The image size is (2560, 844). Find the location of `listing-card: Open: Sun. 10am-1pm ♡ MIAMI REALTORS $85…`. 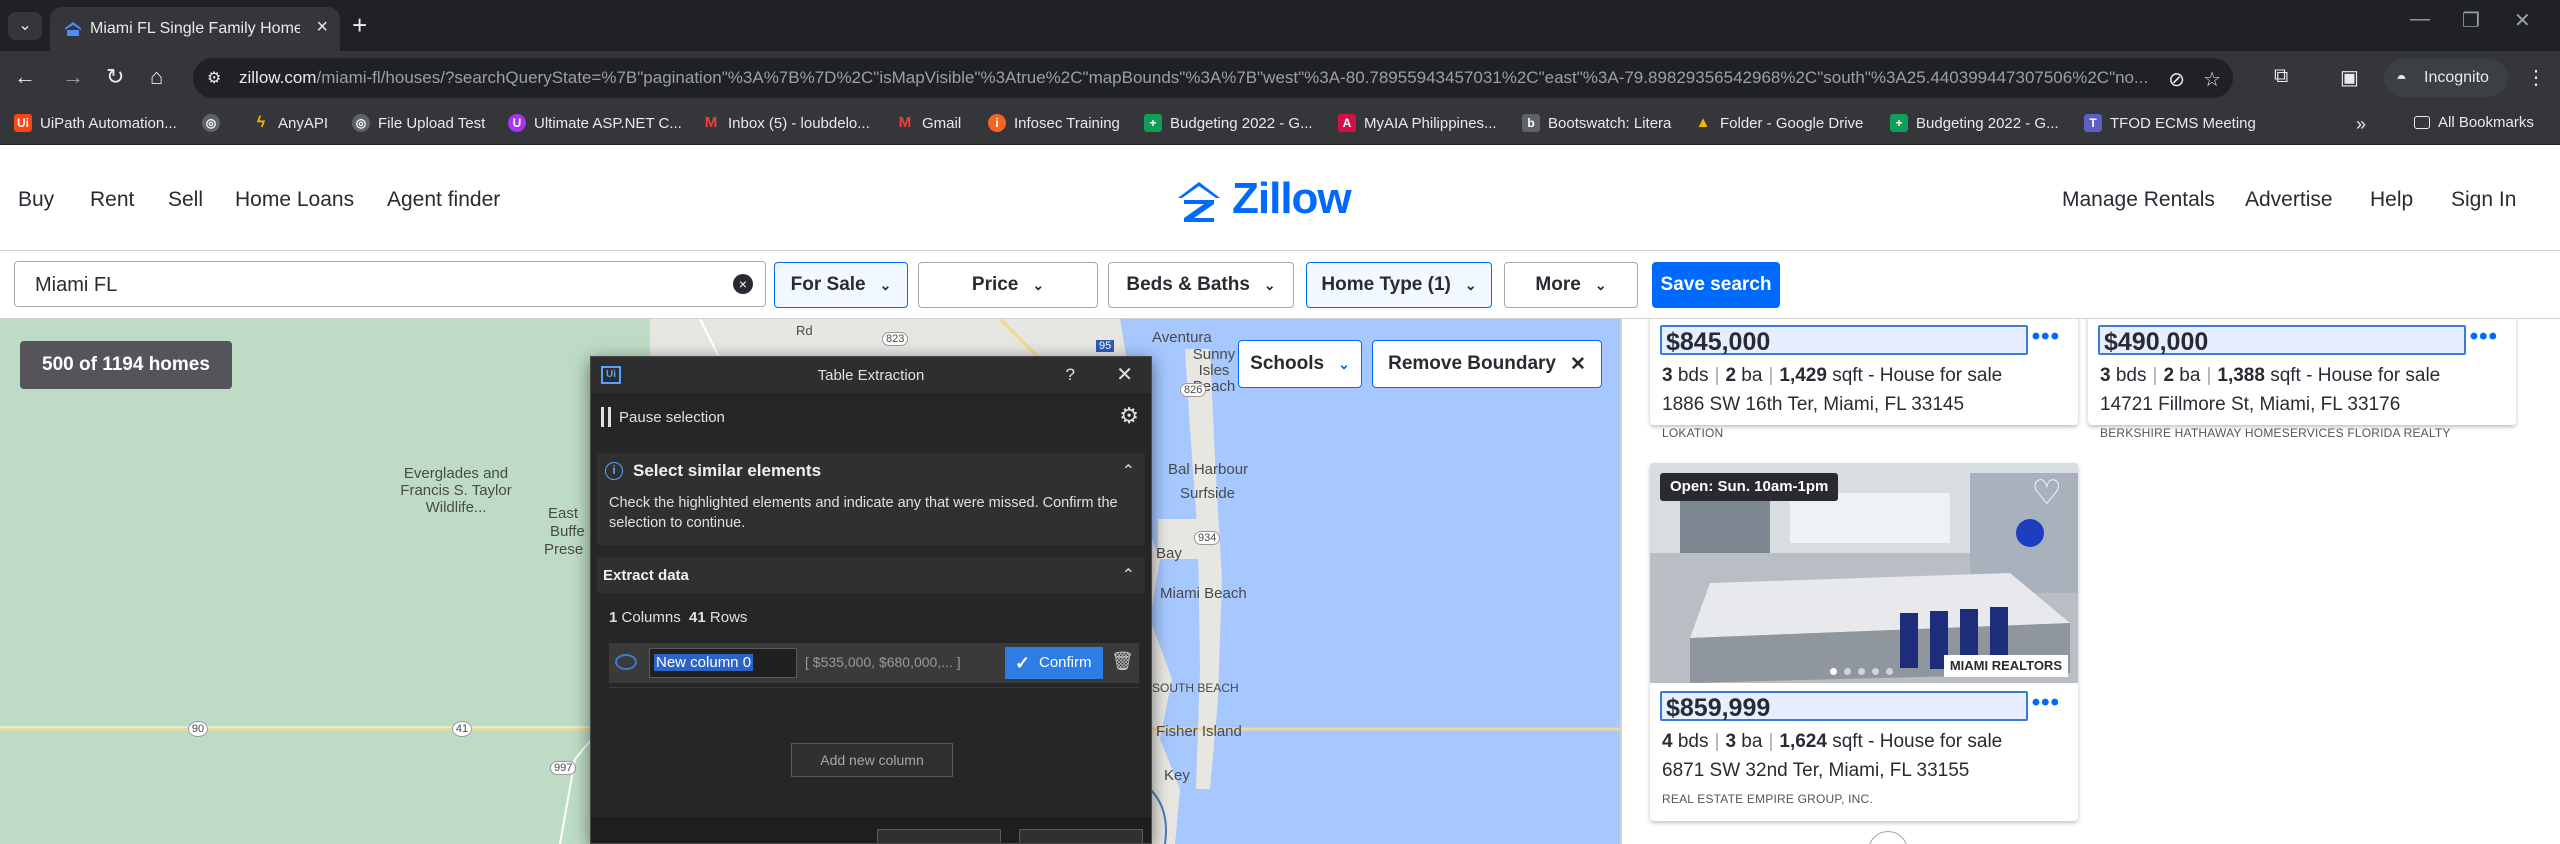

listing-card: Open: Sun. 10am-1pm ♡ MIAMI REALTORS $85… is located at coordinates (1864, 642).